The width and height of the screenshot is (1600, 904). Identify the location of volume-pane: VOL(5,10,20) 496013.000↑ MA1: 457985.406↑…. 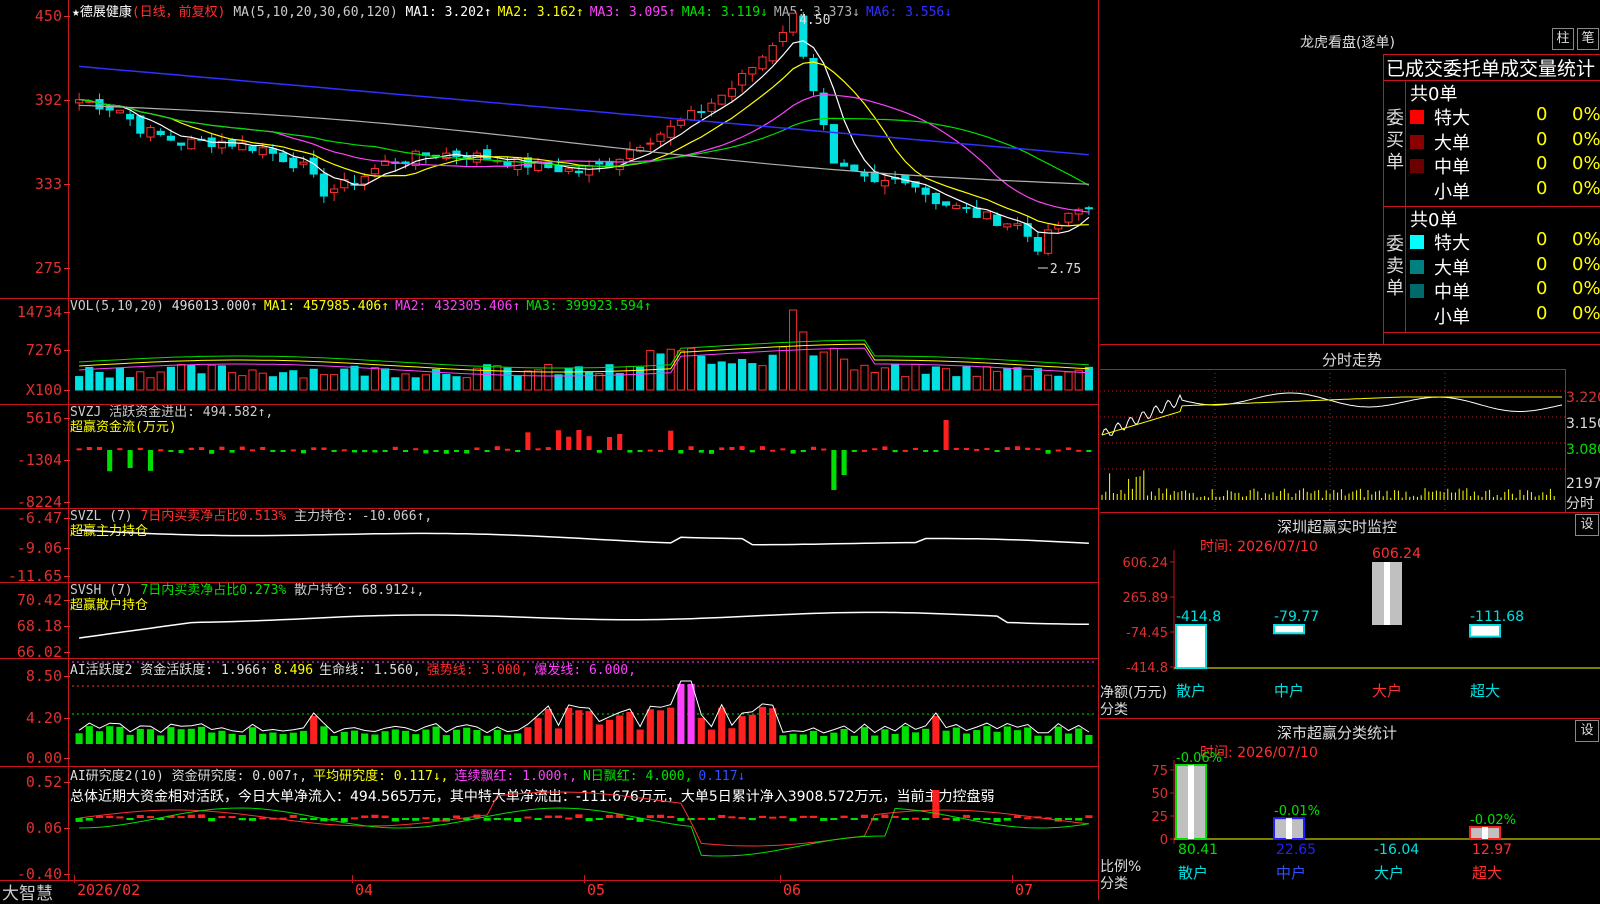
(549, 351).